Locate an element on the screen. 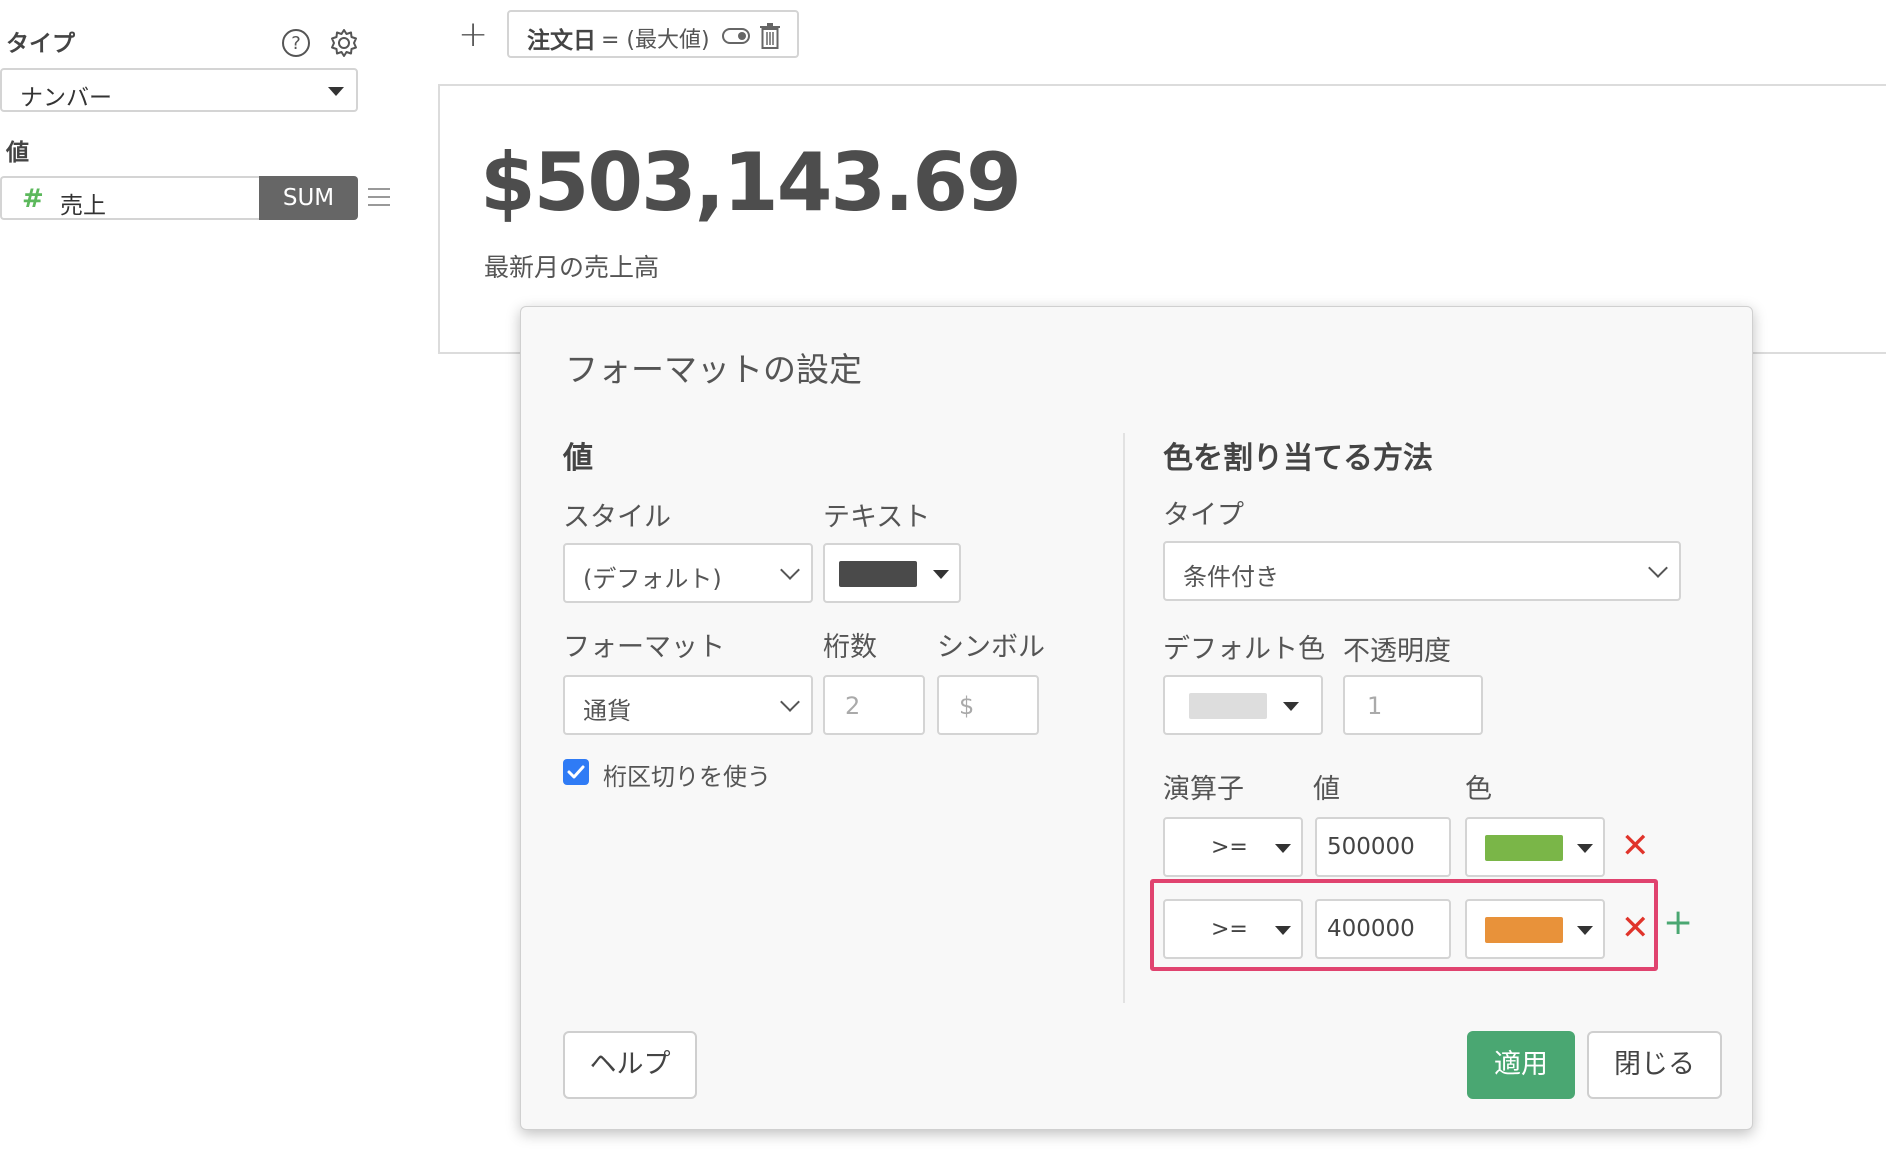 The image size is (1886, 1152). sidebar-value-field: # 売上 is located at coordinates (130, 198).